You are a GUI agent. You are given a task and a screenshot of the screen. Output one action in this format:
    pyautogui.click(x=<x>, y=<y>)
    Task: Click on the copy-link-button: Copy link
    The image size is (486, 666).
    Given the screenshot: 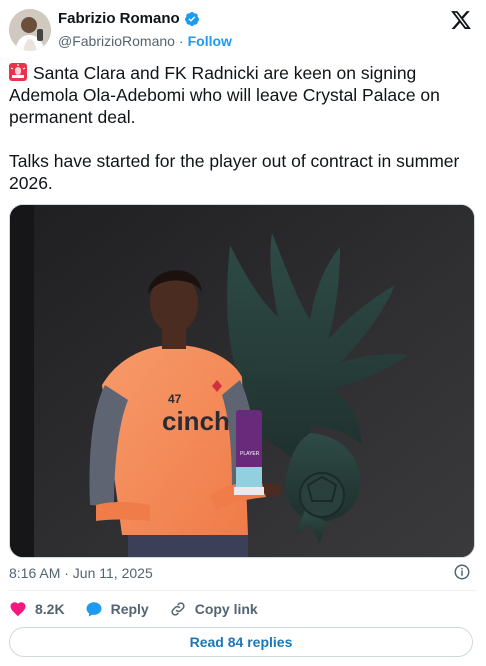 What is the action you would take?
    pyautogui.click(x=213, y=609)
    